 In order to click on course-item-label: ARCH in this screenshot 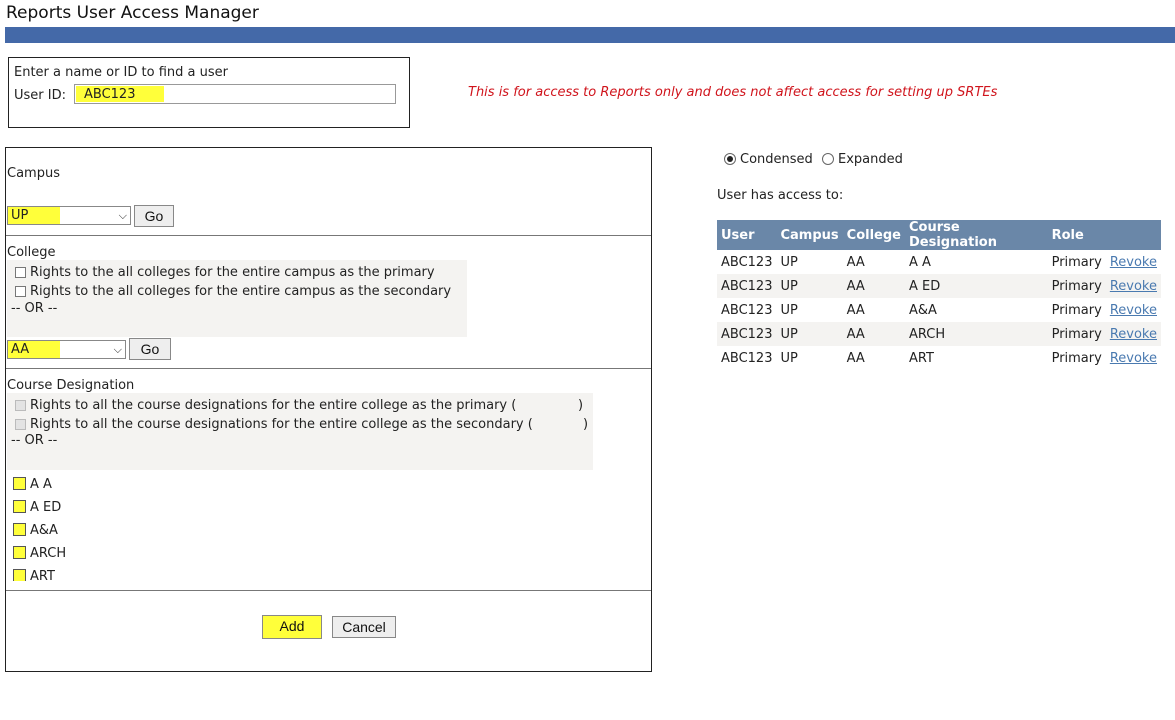, I will do `click(48, 553)`.